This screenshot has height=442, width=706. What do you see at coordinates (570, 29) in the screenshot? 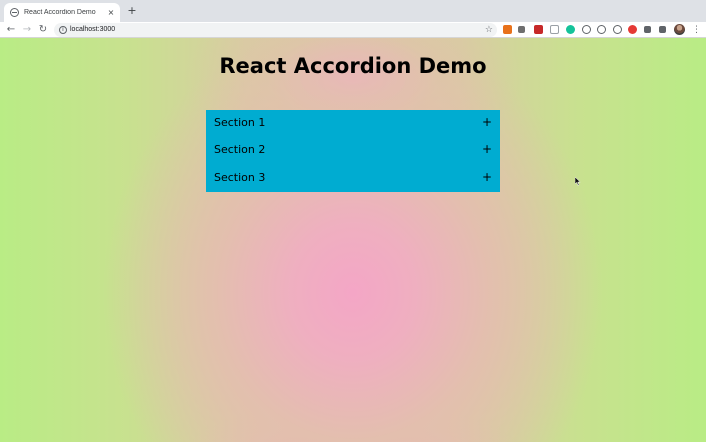
I see `ext-green-circle-icon` at bounding box center [570, 29].